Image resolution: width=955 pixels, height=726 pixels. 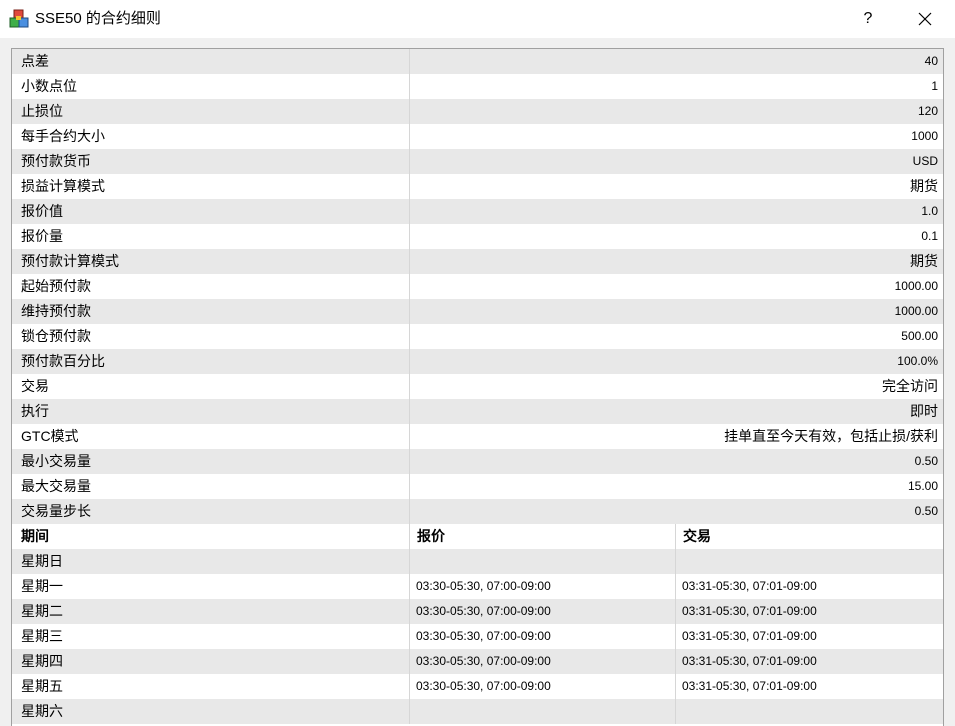 I want to click on spec-label: 最大交易量, so click(x=211, y=486).